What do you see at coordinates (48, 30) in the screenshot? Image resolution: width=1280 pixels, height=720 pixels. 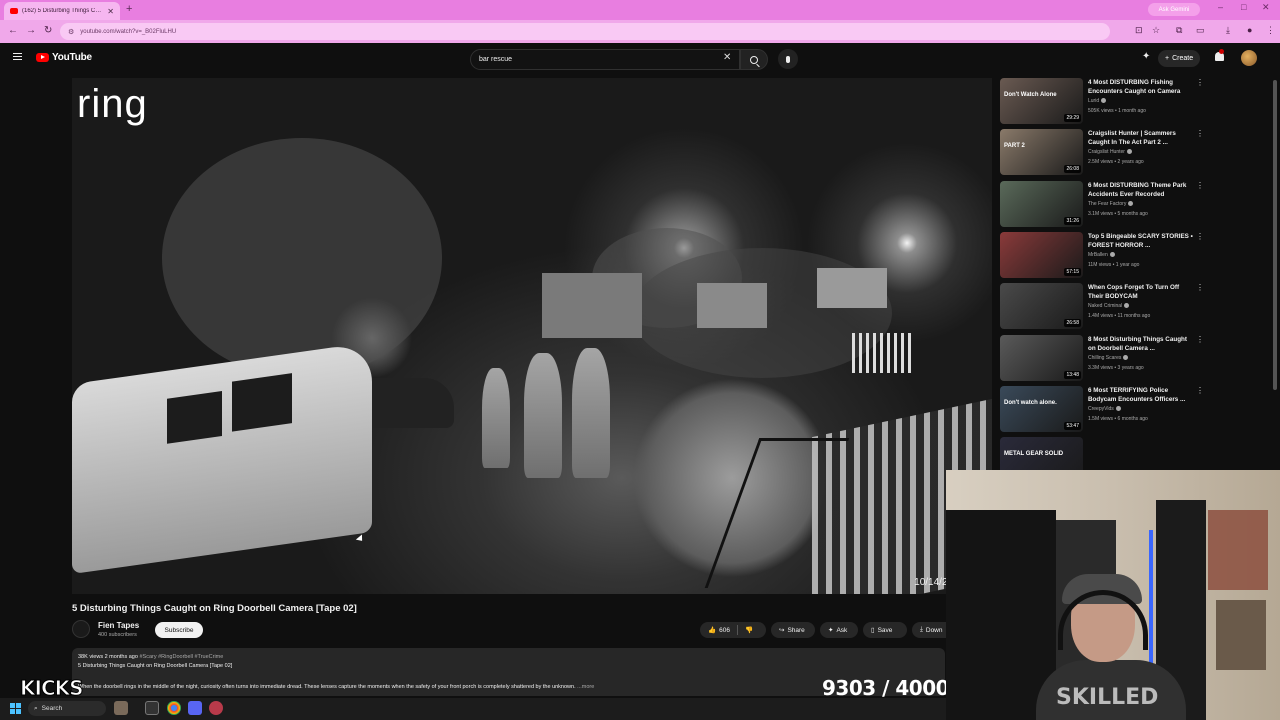 I see `reload-icon: ↻` at bounding box center [48, 30].